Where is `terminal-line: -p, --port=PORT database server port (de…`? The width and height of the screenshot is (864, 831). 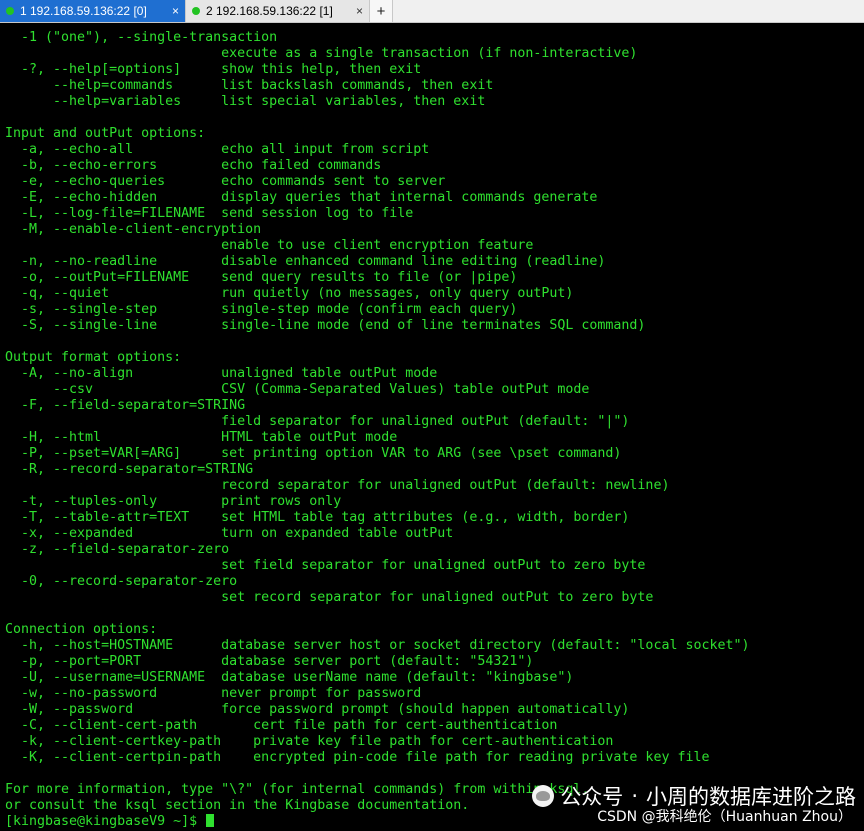 terminal-line: -p, --port=PORT database server port (de… is located at coordinates (269, 661).